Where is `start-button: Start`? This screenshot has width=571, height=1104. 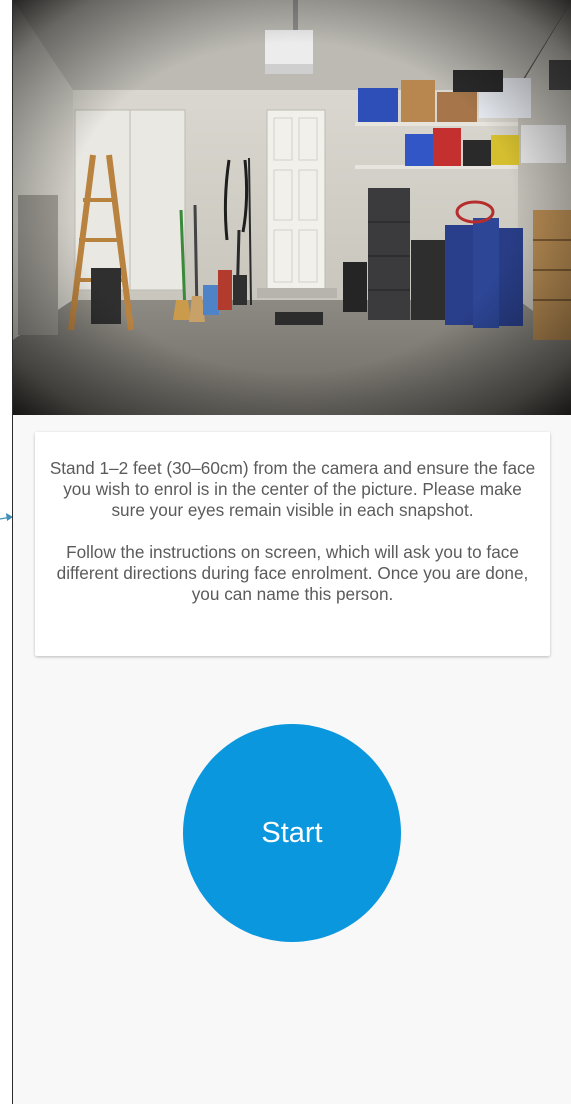 start-button: Start is located at coordinates (292, 833).